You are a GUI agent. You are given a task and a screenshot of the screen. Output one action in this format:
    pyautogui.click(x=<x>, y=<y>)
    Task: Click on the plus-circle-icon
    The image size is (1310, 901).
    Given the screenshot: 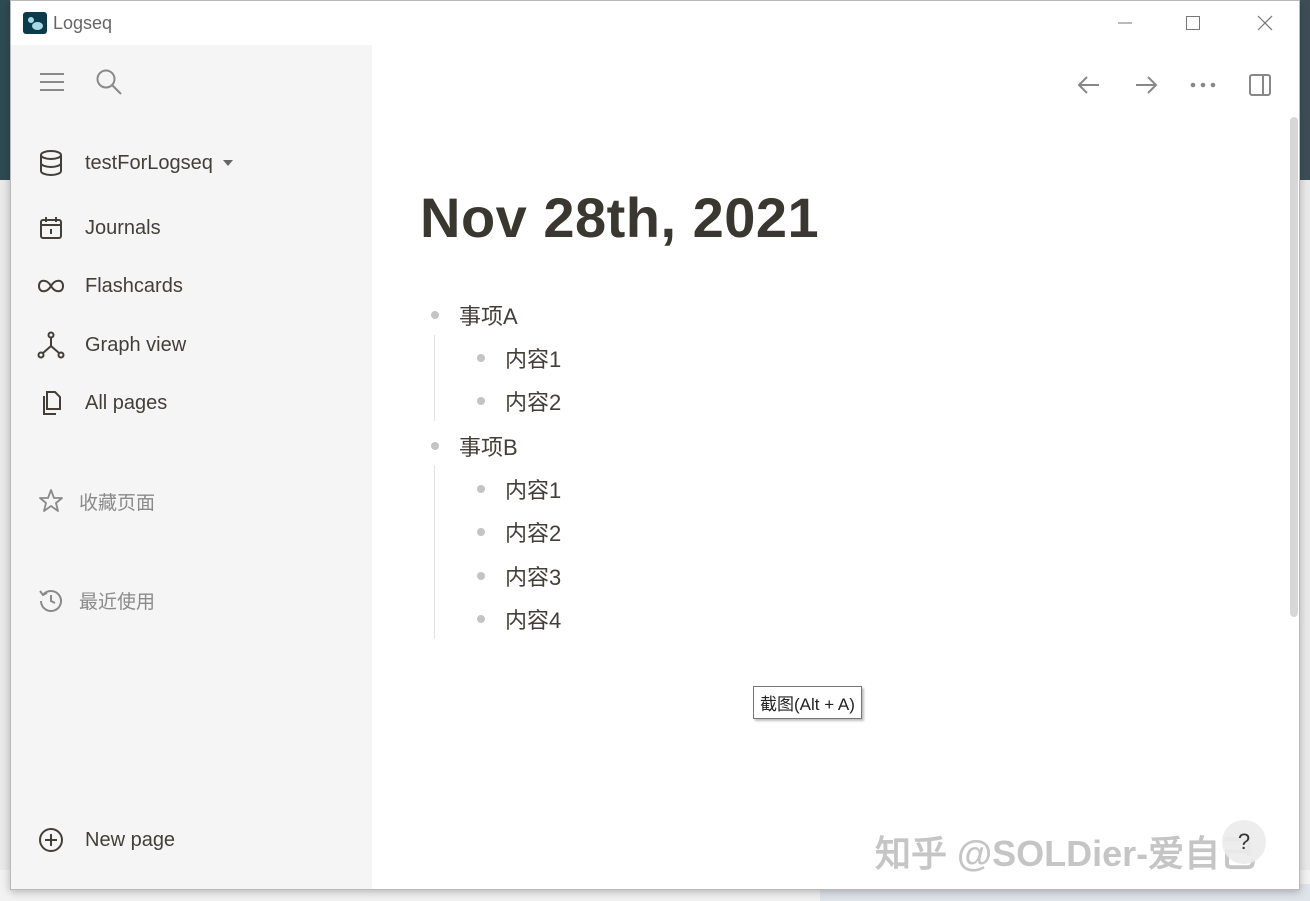 What is the action you would take?
    pyautogui.click(x=51, y=840)
    